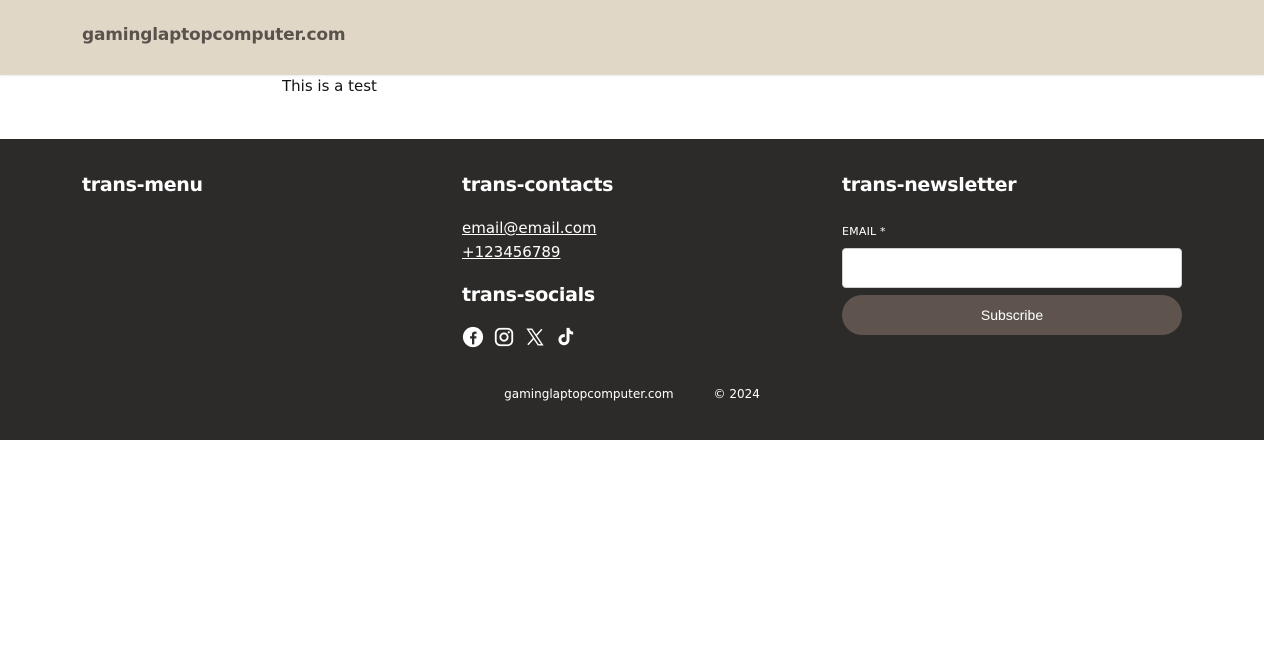  What do you see at coordinates (529, 228) in the screenshot?
I see `contact-email-link: email@email.com` at bounding box center [529, 228].